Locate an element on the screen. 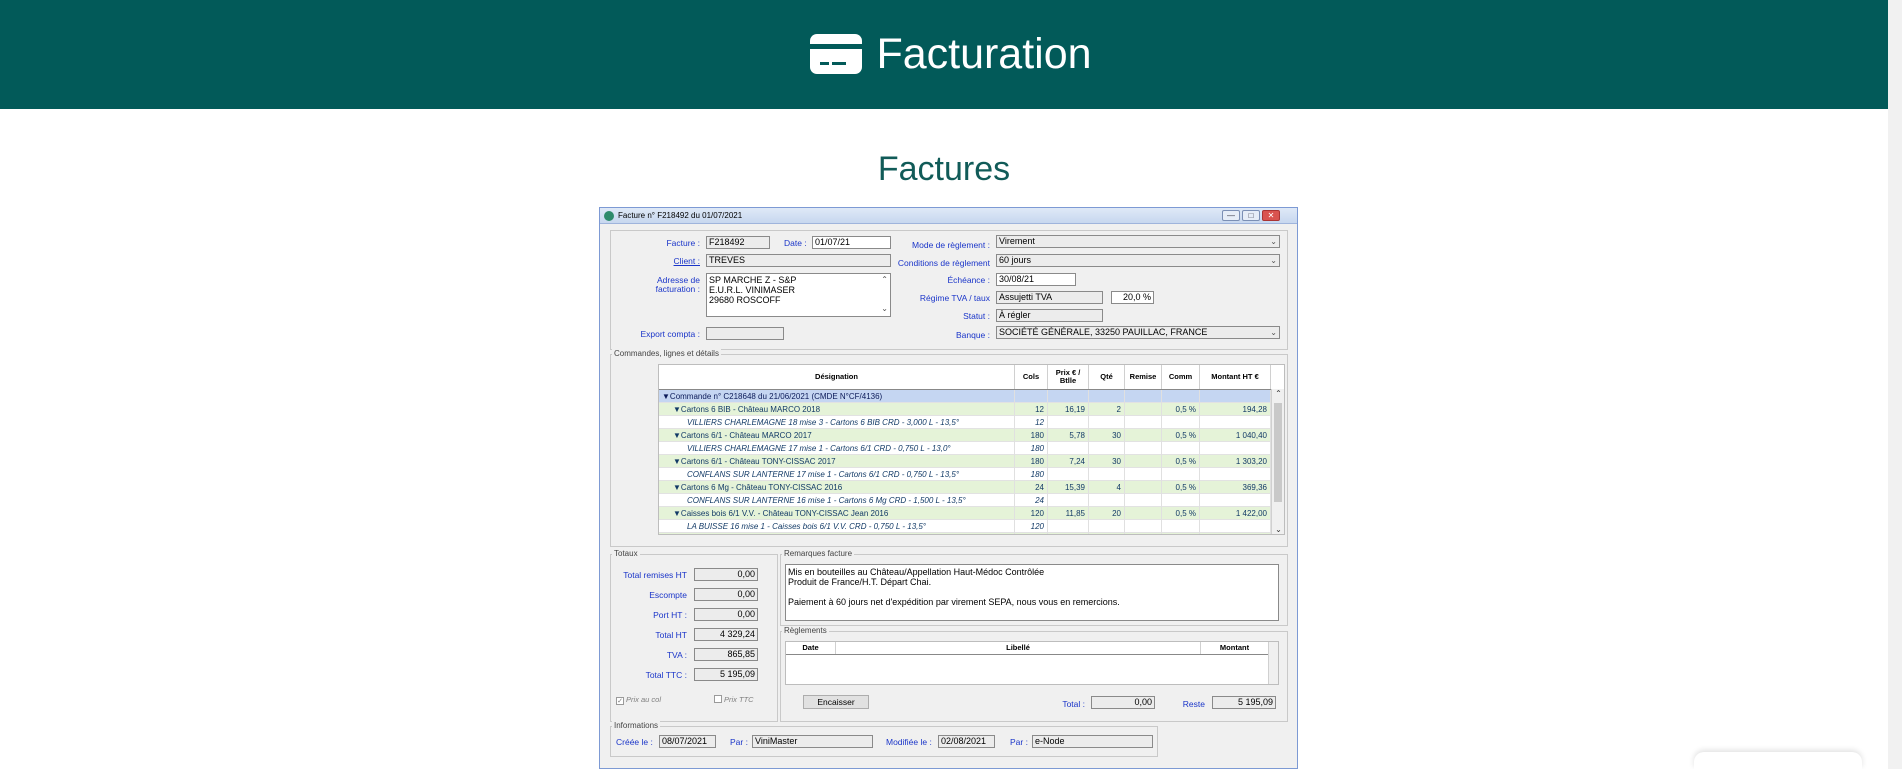 The width and height of the screenshot is (1902, 769). cell-cols: 24 is located at coordinates (1031, 487).